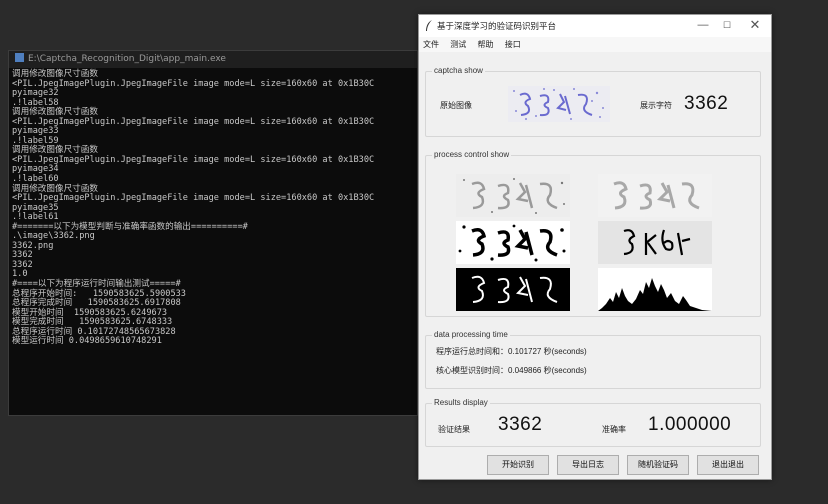 The width and height of the screenshot is (828, 504). What do you see at coordinates (53, 236) in the screenshot?
I see `console-line: .\image\3362.png` at bounding box center [53, 236].